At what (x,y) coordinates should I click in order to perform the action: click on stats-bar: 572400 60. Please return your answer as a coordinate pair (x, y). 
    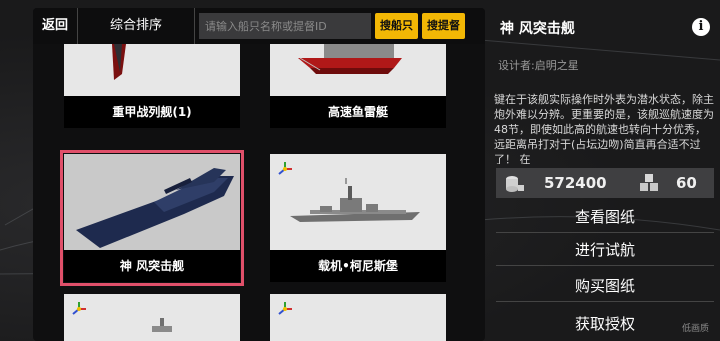
    Looking at the image, I should click on (605, 183).